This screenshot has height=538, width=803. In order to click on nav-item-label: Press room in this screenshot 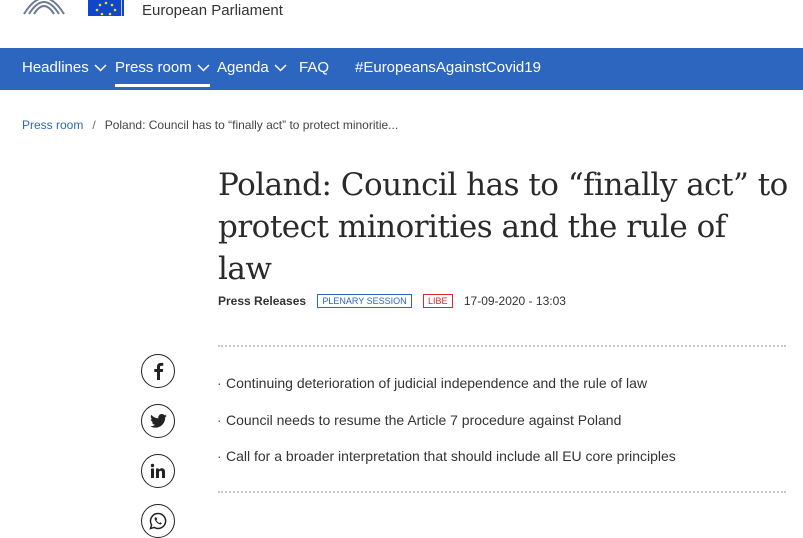, I will do `click(153, 67)`.